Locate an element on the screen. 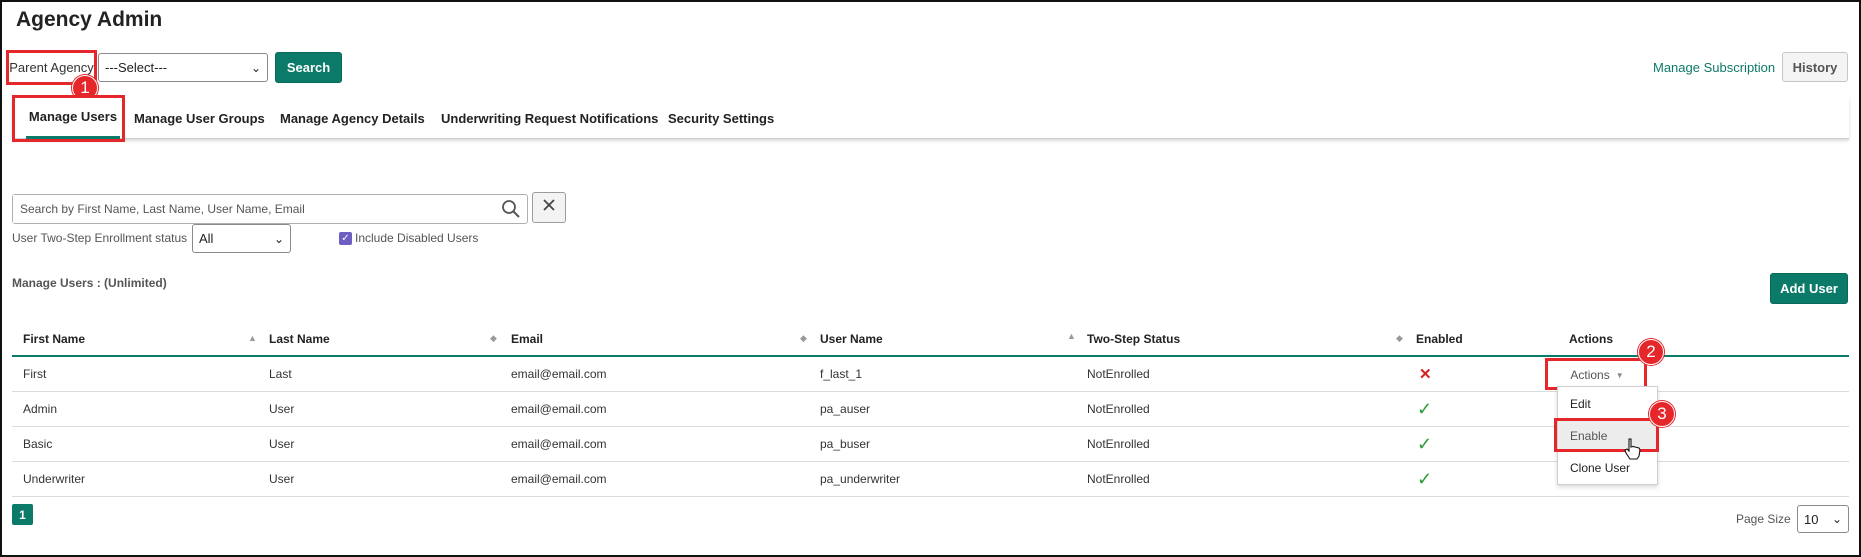  annotation-badge-3-text: 3 is located at coordinates (1662, 413).